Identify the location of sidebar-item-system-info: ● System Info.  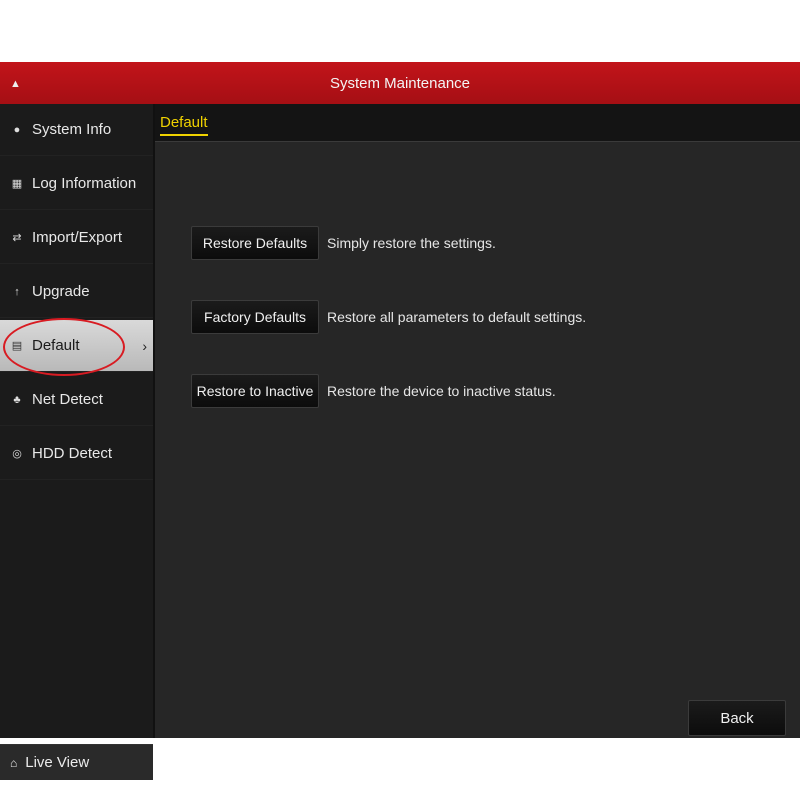
(76, 130).